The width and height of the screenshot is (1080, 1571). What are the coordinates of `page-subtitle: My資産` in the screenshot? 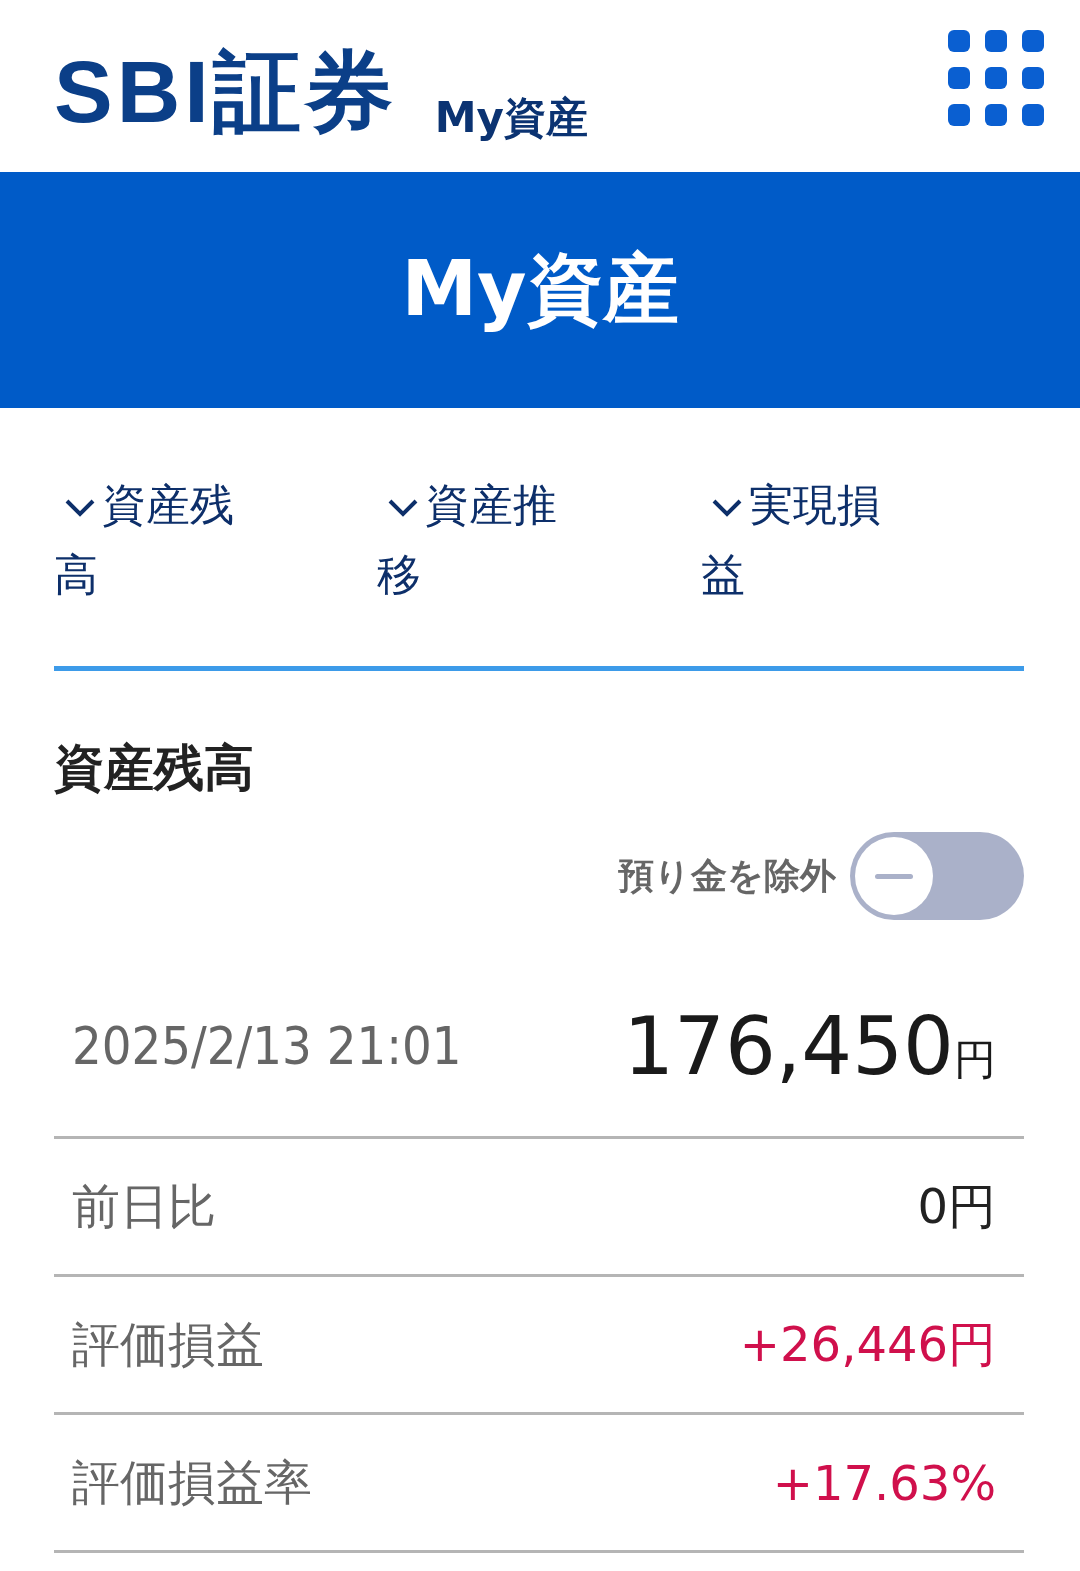 It's located at (511, 118).